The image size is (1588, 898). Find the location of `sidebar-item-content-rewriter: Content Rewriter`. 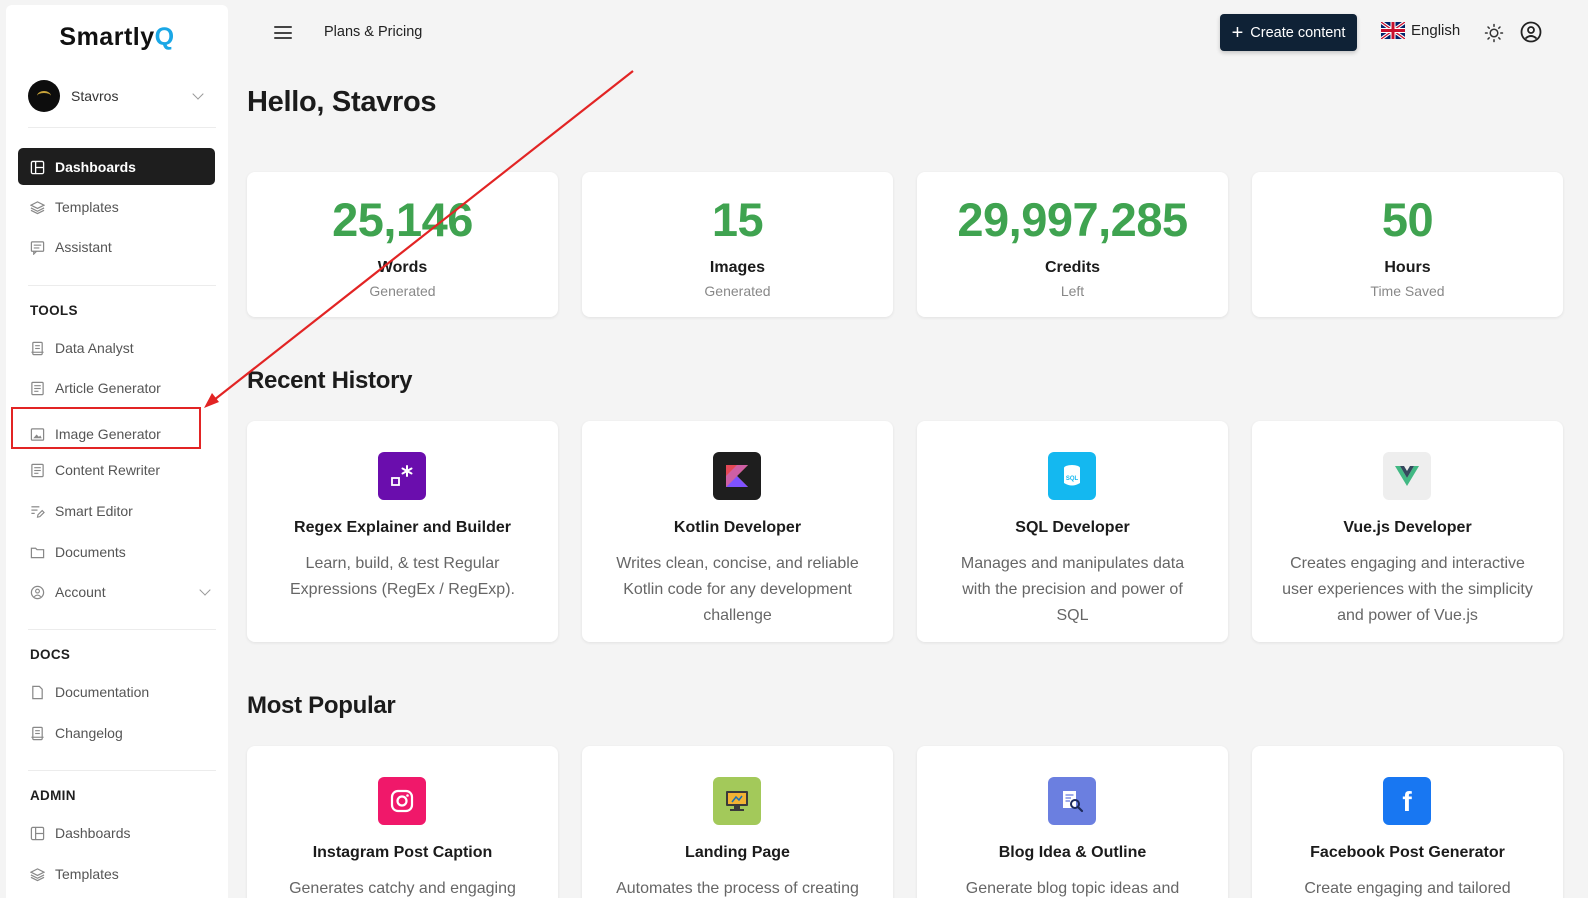

sidebar-item-content-rewriter: Content Rewriter is located at coordinates (116, 469).